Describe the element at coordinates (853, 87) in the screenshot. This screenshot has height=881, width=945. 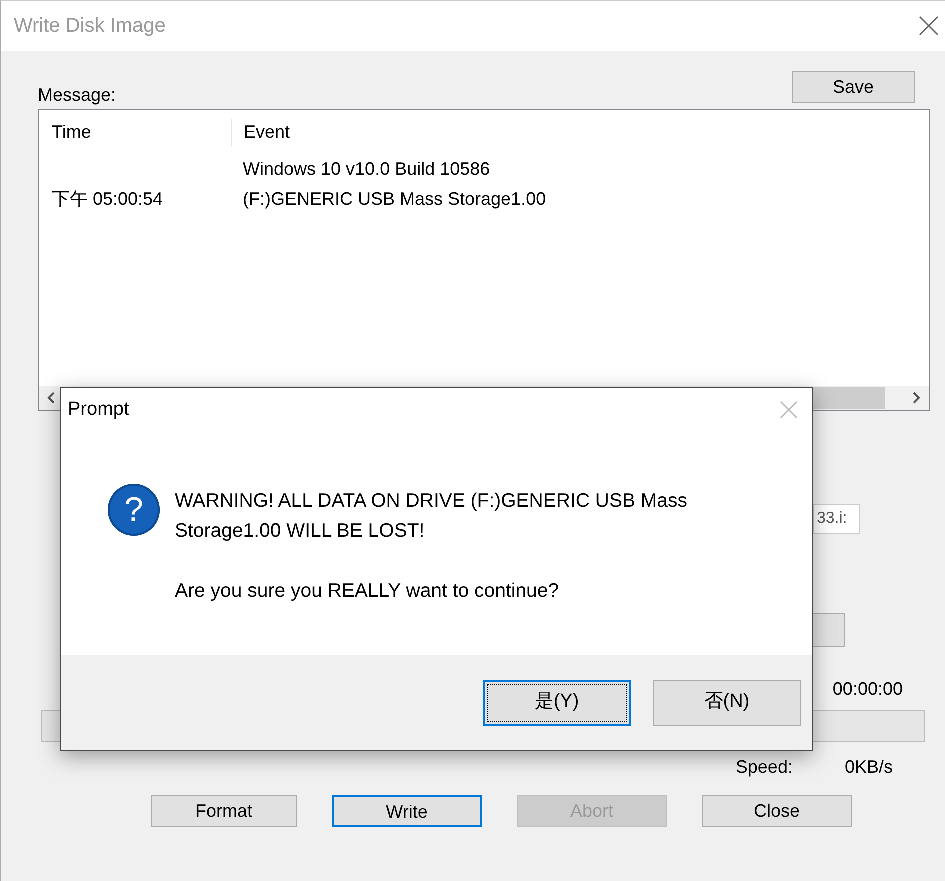
I see `save-button: Save` at that location.